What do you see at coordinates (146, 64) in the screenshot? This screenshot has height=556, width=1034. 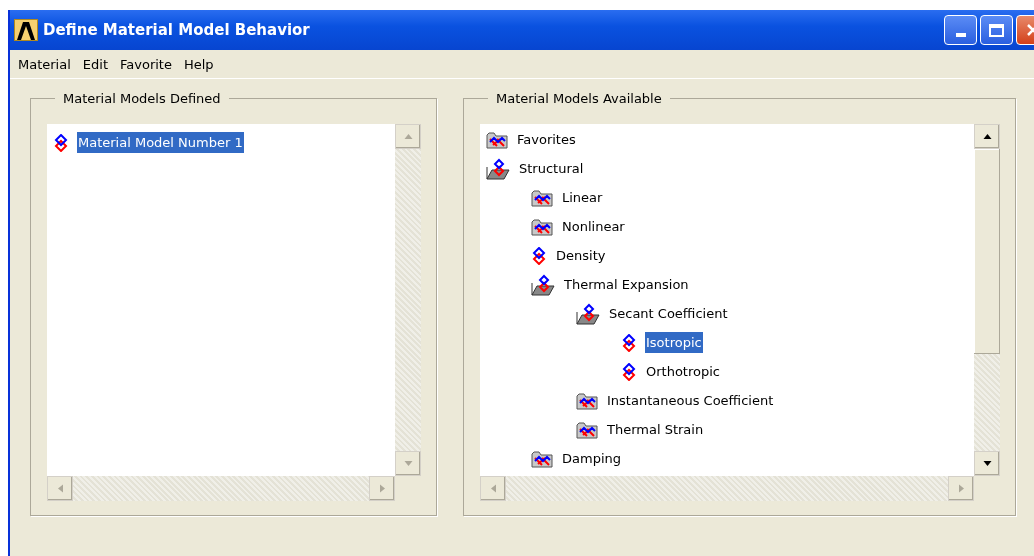 I see `menu-item: Favorite` at bounding box center [146, 64].